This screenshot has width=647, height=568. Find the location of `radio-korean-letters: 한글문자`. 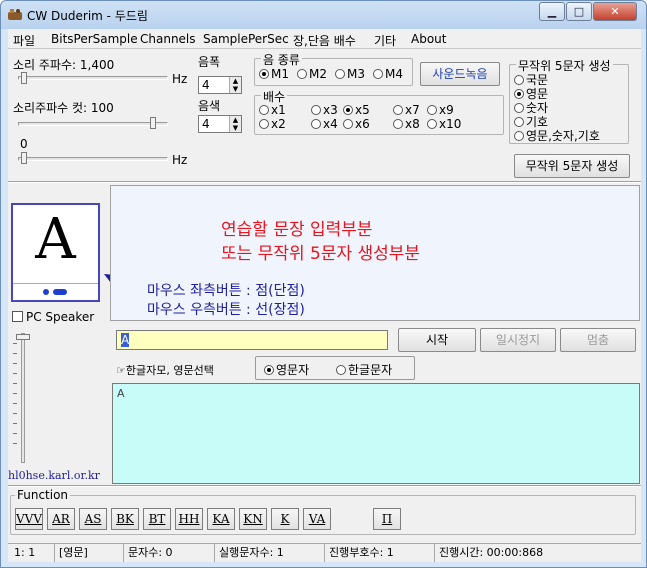

radio-korean-letters: 한글문자 is located at coordinates (364, 369).